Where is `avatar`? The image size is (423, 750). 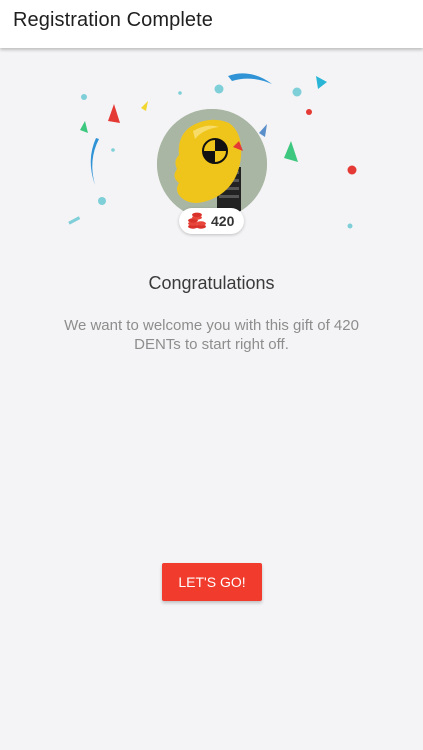 avatar is located at coordinates (212, 164).